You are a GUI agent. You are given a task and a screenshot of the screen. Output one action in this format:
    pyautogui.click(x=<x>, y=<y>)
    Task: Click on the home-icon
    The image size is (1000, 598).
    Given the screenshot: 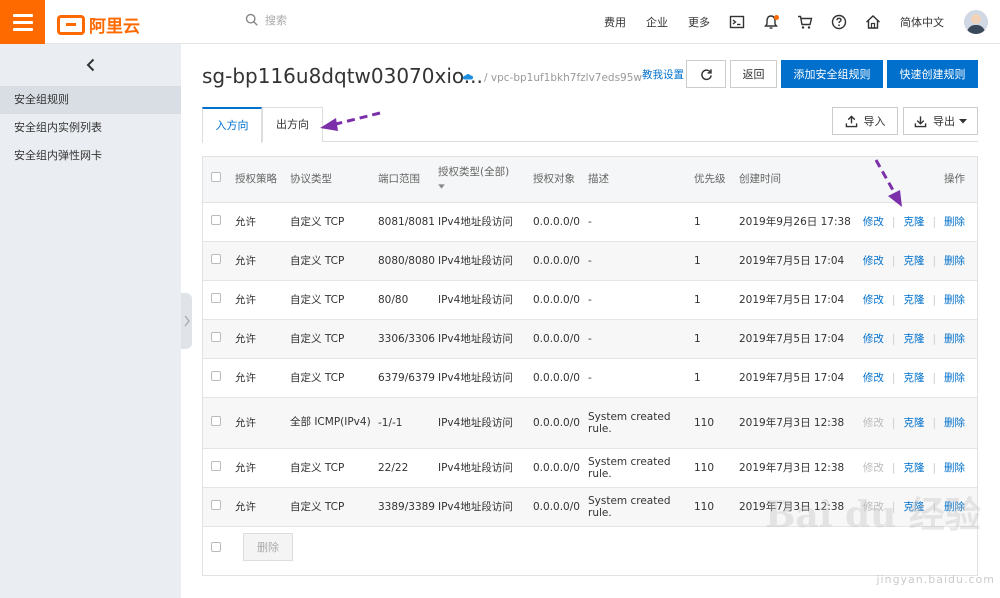 What is the action you would take?
    pyautogui.click(x=873, y=22)
    